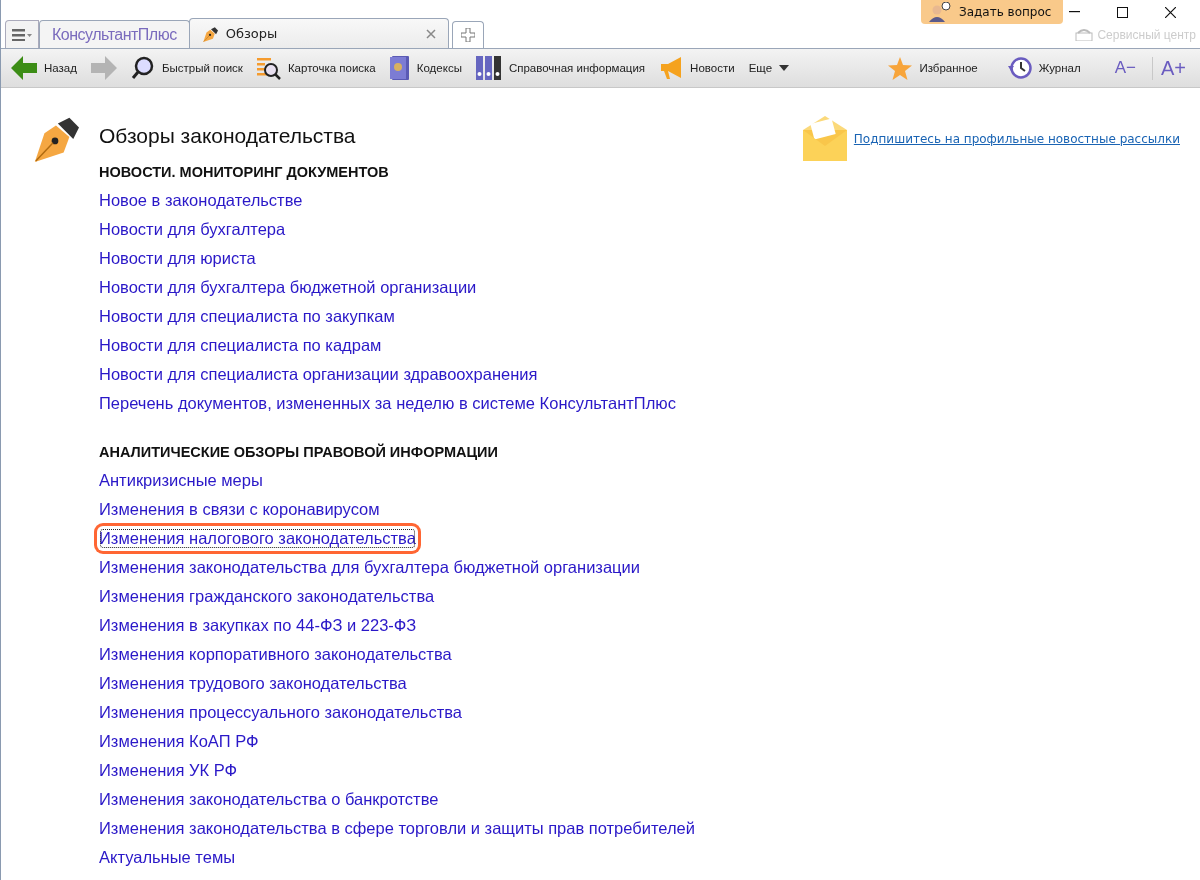  I want to click on decrease-font-button: A−, so click(1125, 68).